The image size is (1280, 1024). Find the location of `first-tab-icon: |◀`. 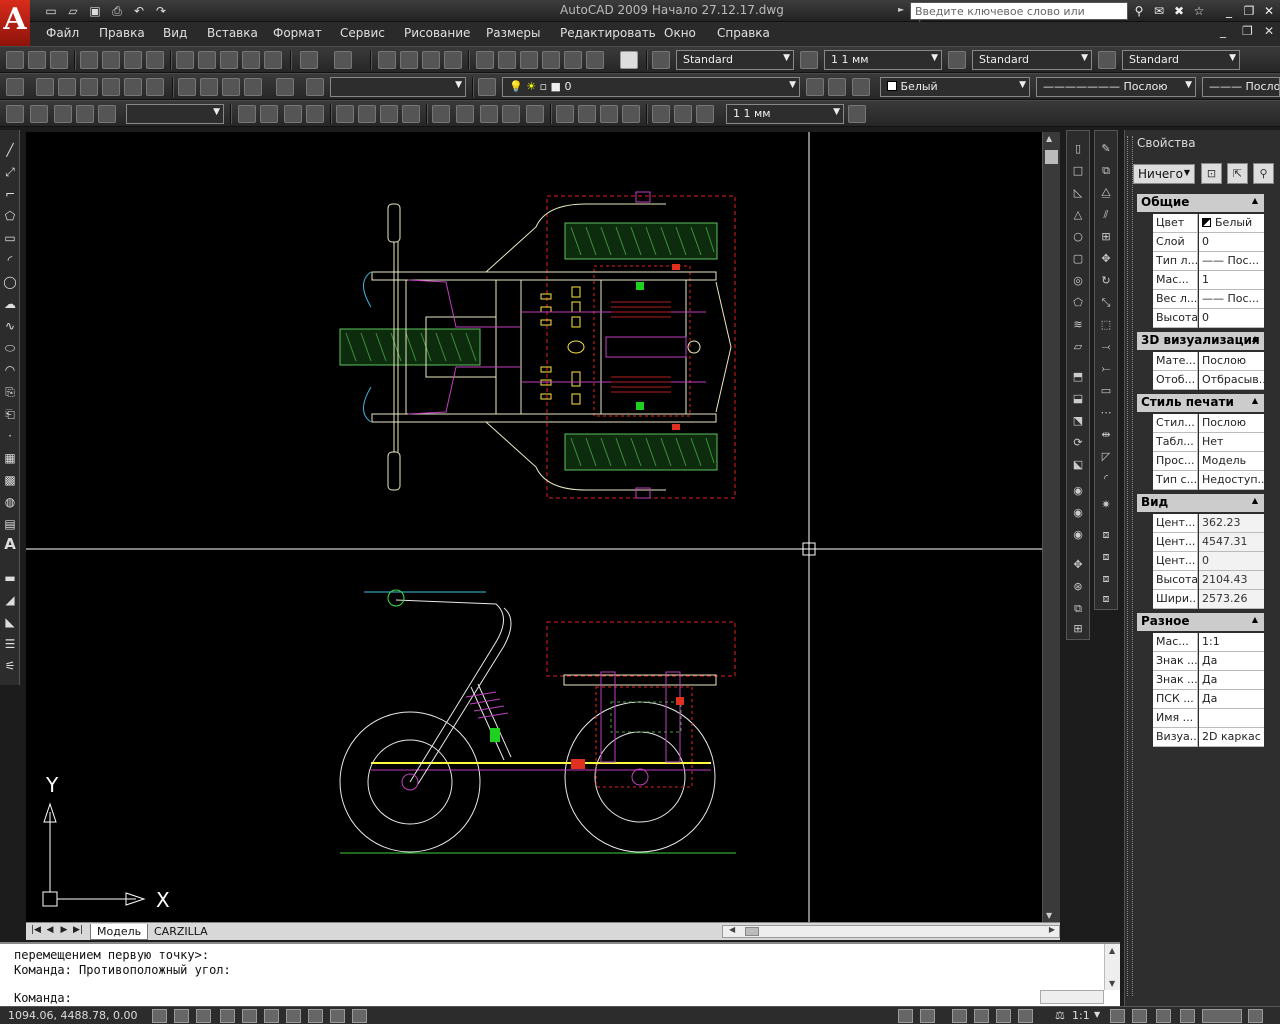

first-tab-icon: |◀ is located at coordinates (36, 931).